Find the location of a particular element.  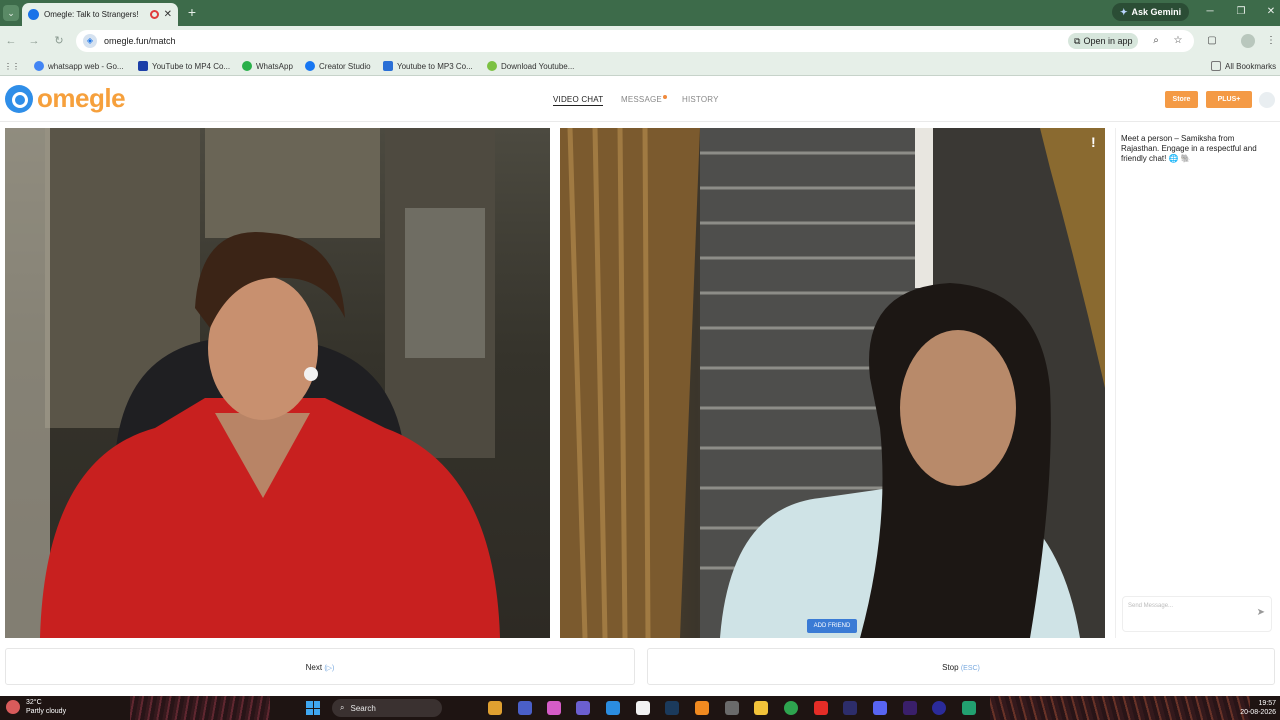

minimize-window-icon: ─ is located at coordinates (1210, 12).